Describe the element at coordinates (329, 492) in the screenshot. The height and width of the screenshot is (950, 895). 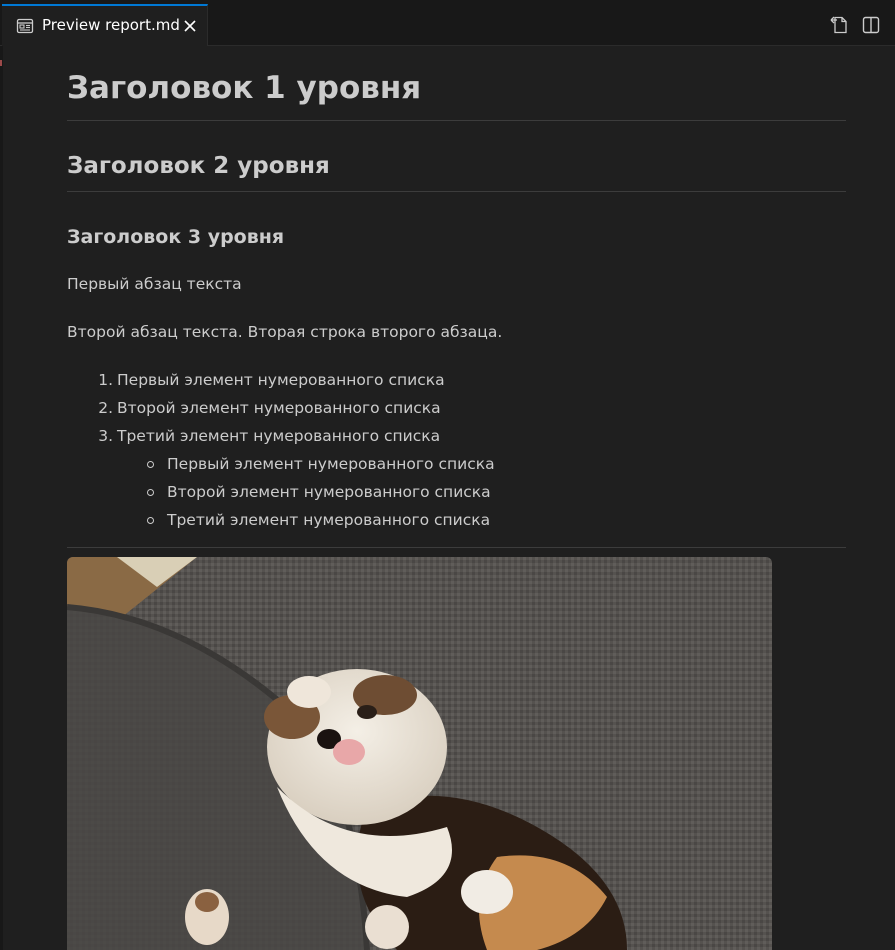
I see `nested-list-item: Второй элемент нумерованного списка` at that location.